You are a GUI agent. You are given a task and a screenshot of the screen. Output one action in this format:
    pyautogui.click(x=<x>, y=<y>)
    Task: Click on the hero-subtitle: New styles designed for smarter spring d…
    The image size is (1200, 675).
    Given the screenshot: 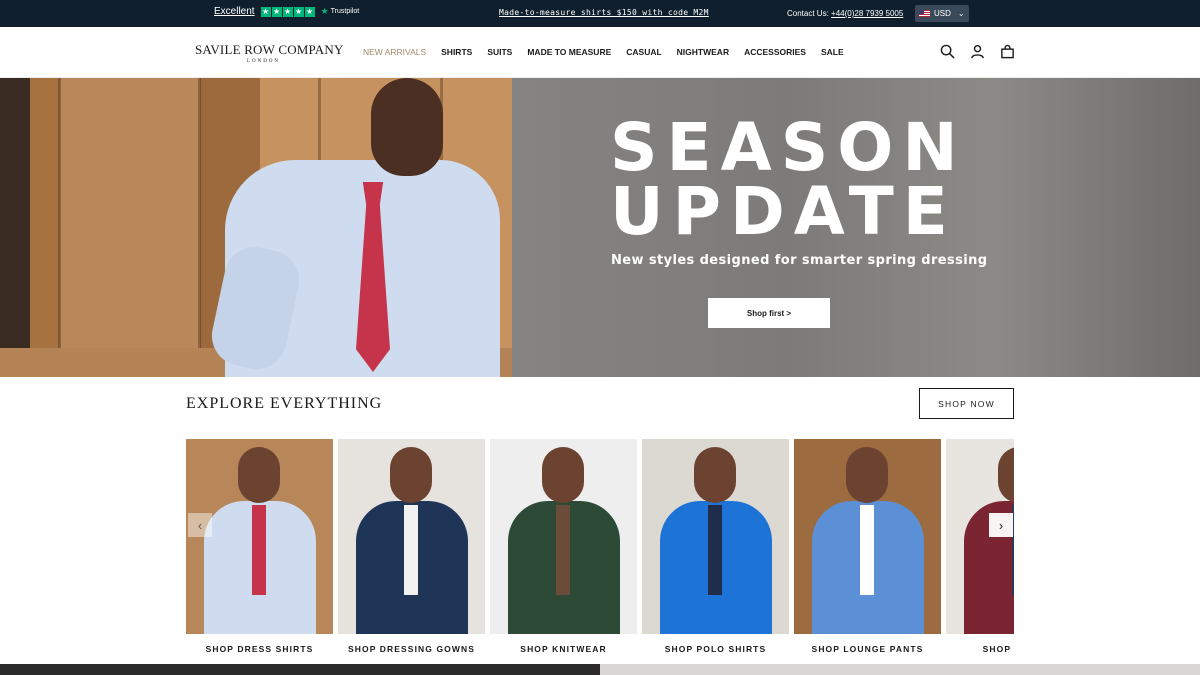 What is the action you would take?
    pyautogui.click(x=799, y=260)
    